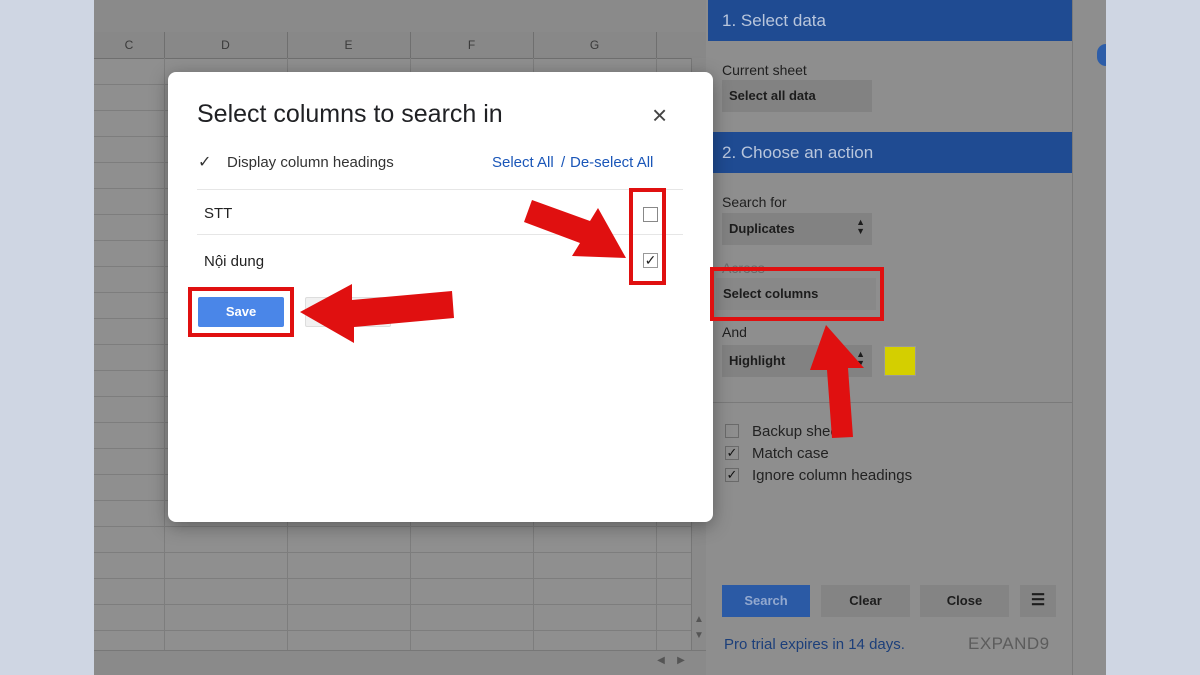  Describe the element at coordinates (575, 229) in the screenshot. I see `arrow-to-checkbox-icon` at that location.